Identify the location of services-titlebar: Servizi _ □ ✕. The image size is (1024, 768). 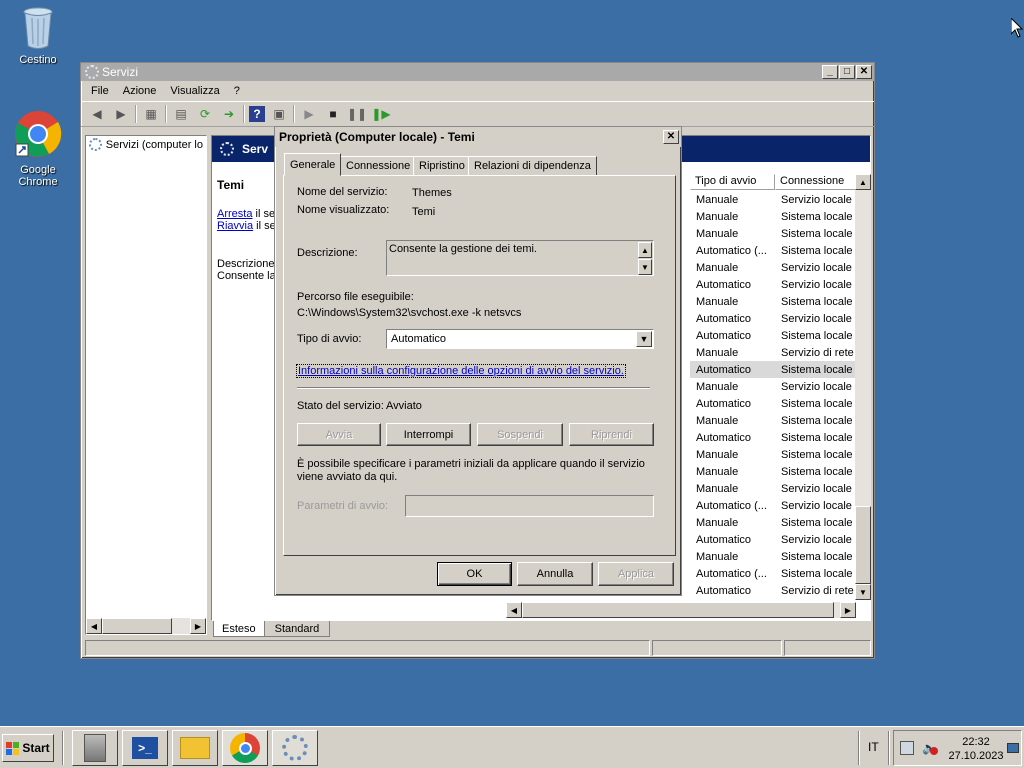
(477, 72).